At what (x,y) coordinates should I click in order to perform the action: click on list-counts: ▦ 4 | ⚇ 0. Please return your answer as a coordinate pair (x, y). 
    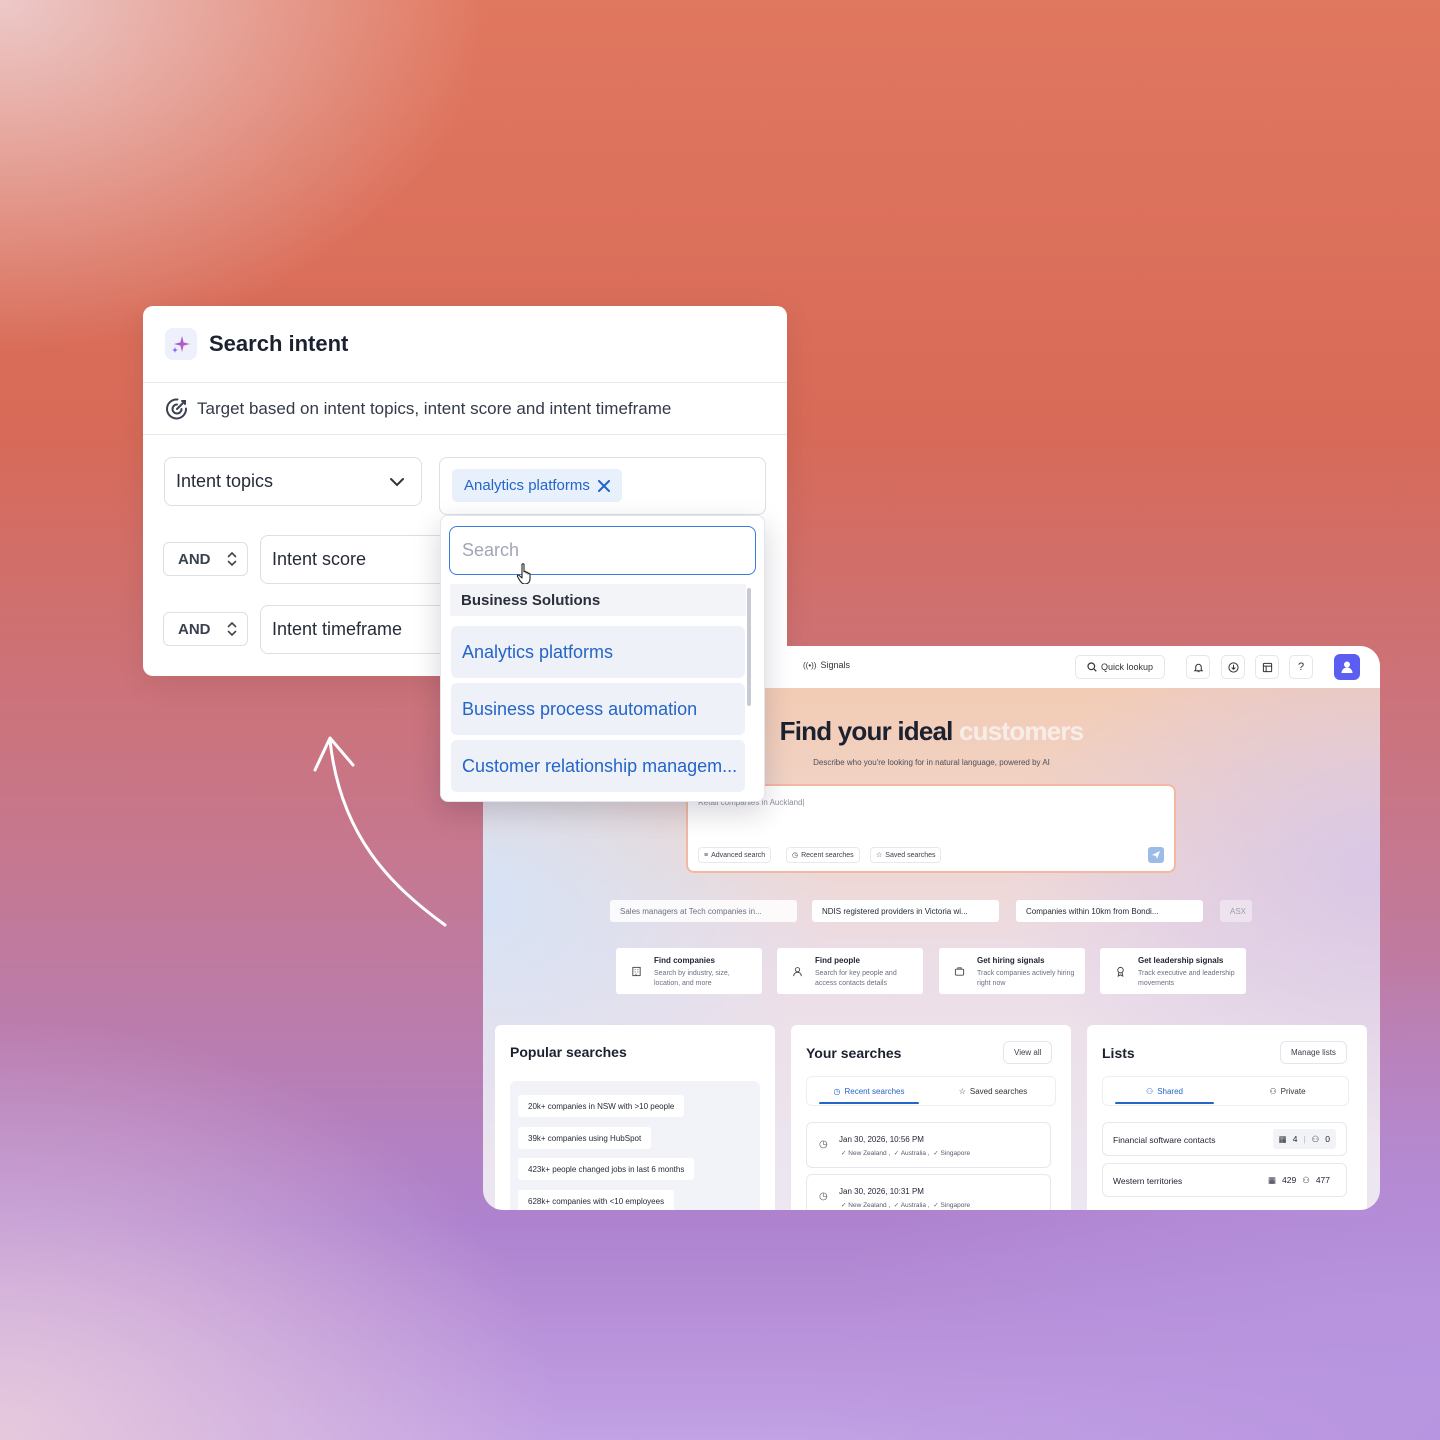
    Looking at the image, I should click on (1304, 1139).